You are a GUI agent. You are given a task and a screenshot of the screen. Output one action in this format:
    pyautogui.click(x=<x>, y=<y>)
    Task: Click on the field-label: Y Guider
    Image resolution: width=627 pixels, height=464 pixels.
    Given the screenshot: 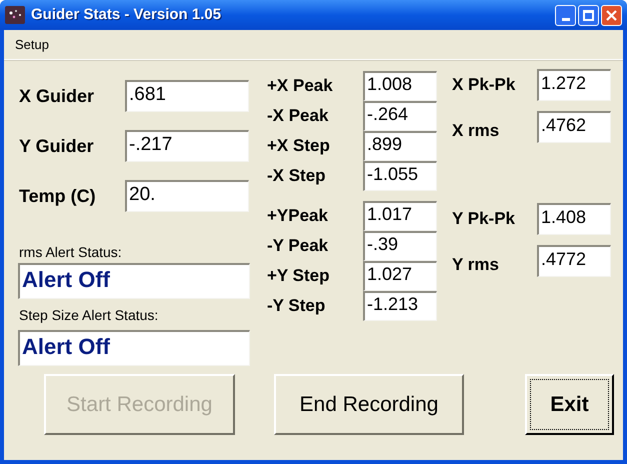 What is the action you would take?
    pyautogui.click(x=56, y=146)
    